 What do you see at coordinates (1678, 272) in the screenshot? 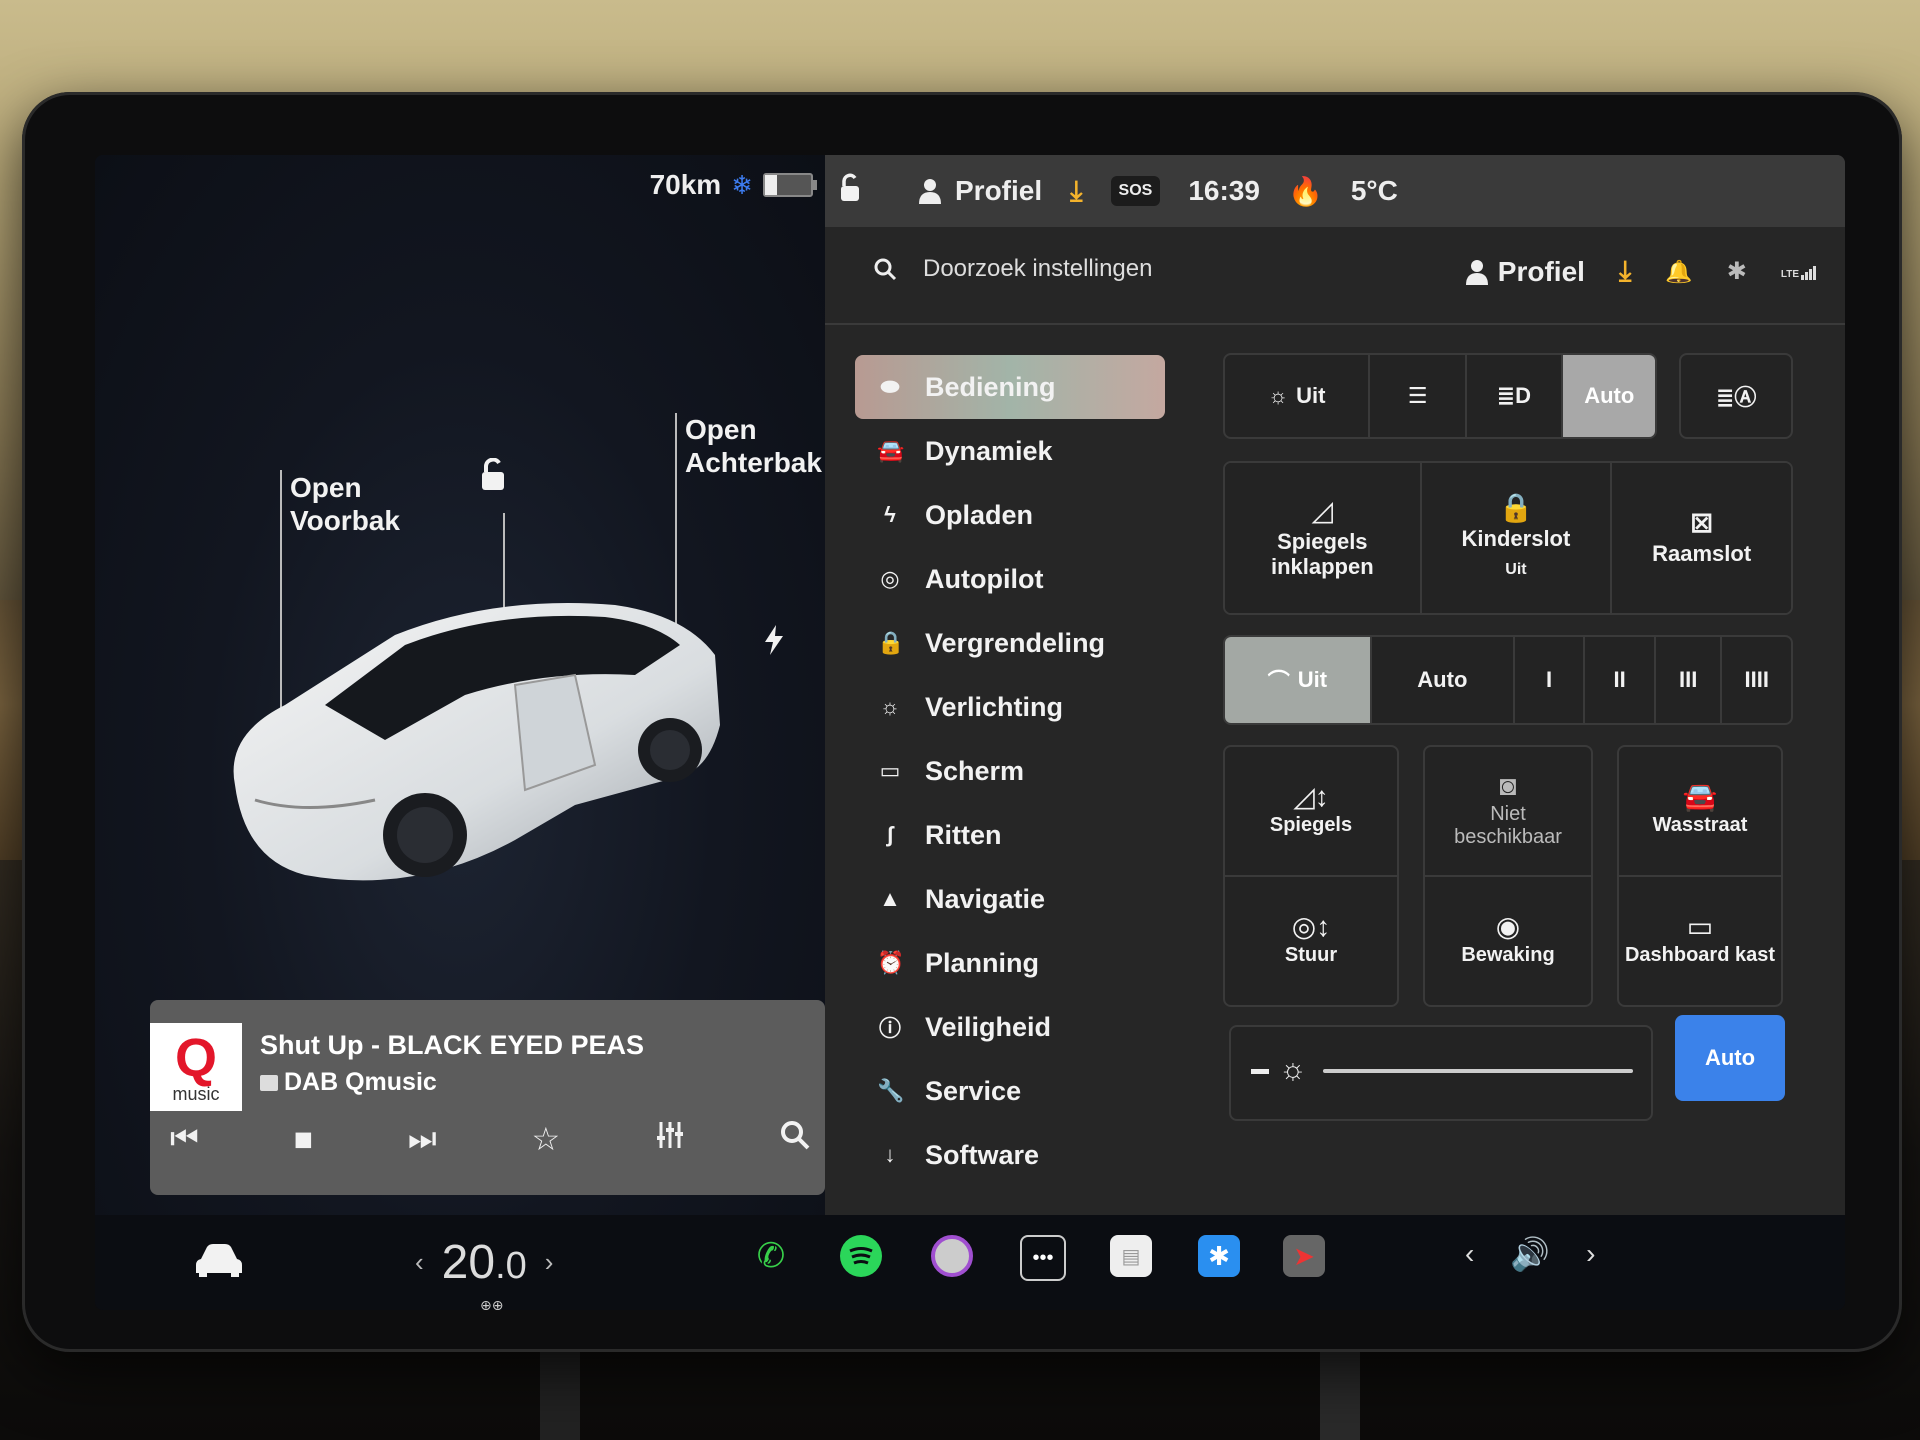
I see `bell-icon: 🔔` at bounding box center [1678, 272].